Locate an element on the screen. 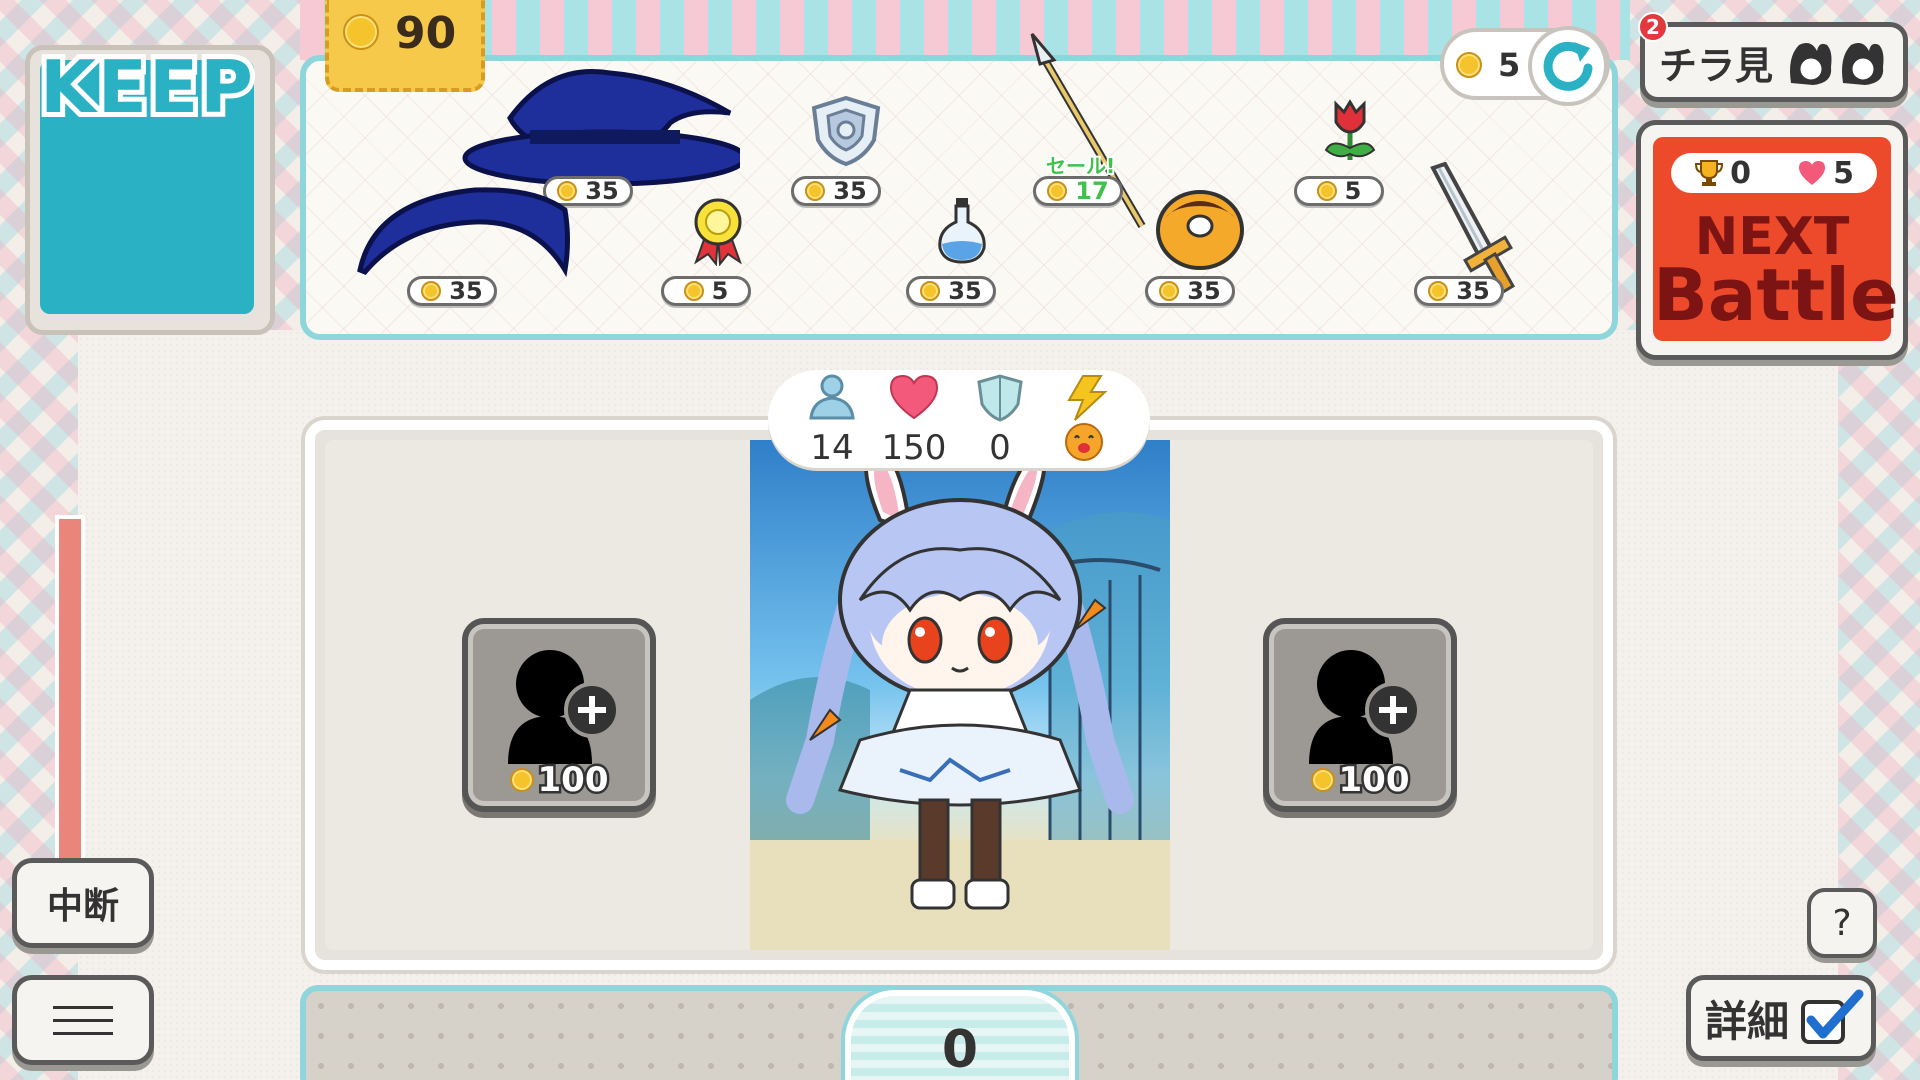  peek-hands-icon is located at coordinates (1837, 64).